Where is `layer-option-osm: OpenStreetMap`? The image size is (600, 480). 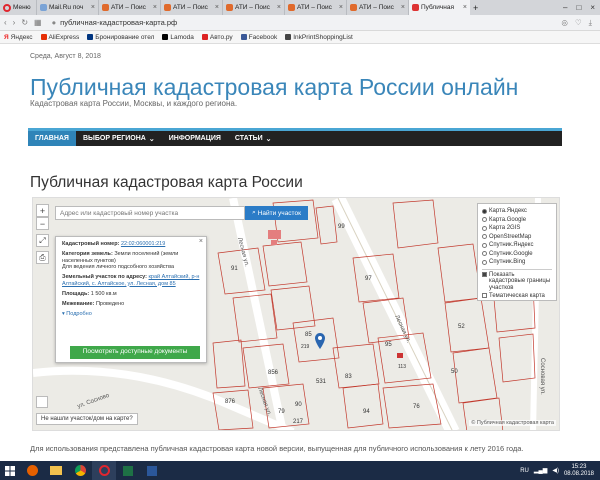
layer-option-osm: OpenStreetMap is located at coordinates (517, 237).